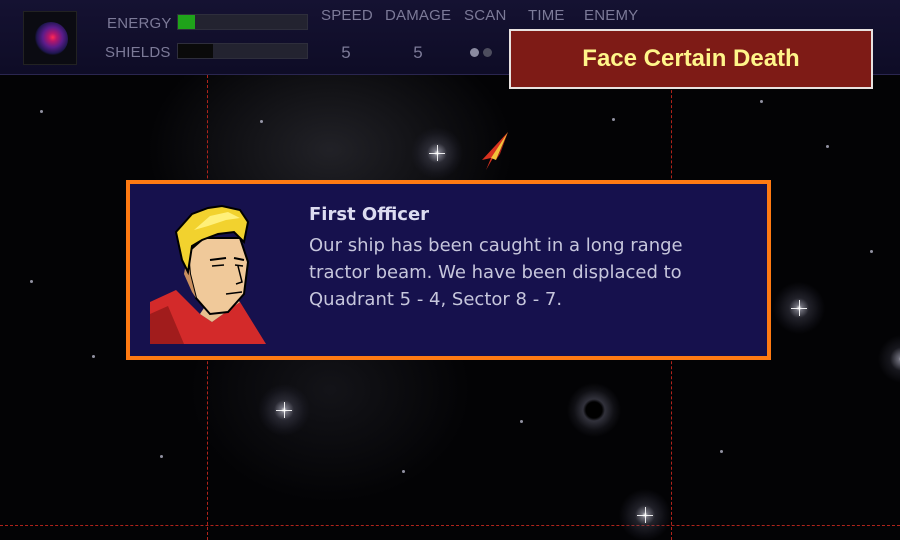  Describe the element at coordinates (347, 15) in the screenshot. I see `speed-label: SPEED` at that location.